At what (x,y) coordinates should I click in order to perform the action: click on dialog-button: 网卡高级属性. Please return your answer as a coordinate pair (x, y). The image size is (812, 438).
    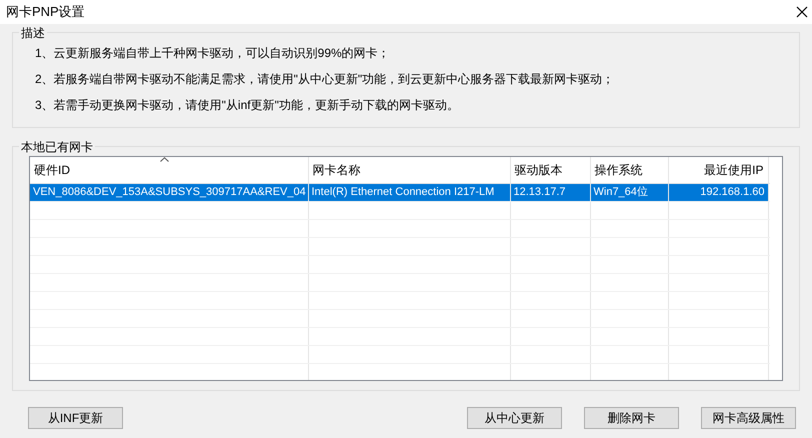
    Looking at the image, I should click on (748, 418).